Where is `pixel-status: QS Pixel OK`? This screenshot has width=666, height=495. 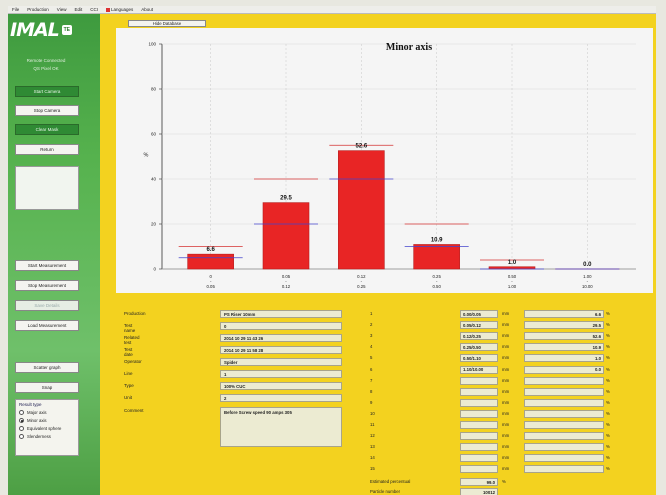 pixel-status: QS Pixel OK is located at coordinates (46, 68).